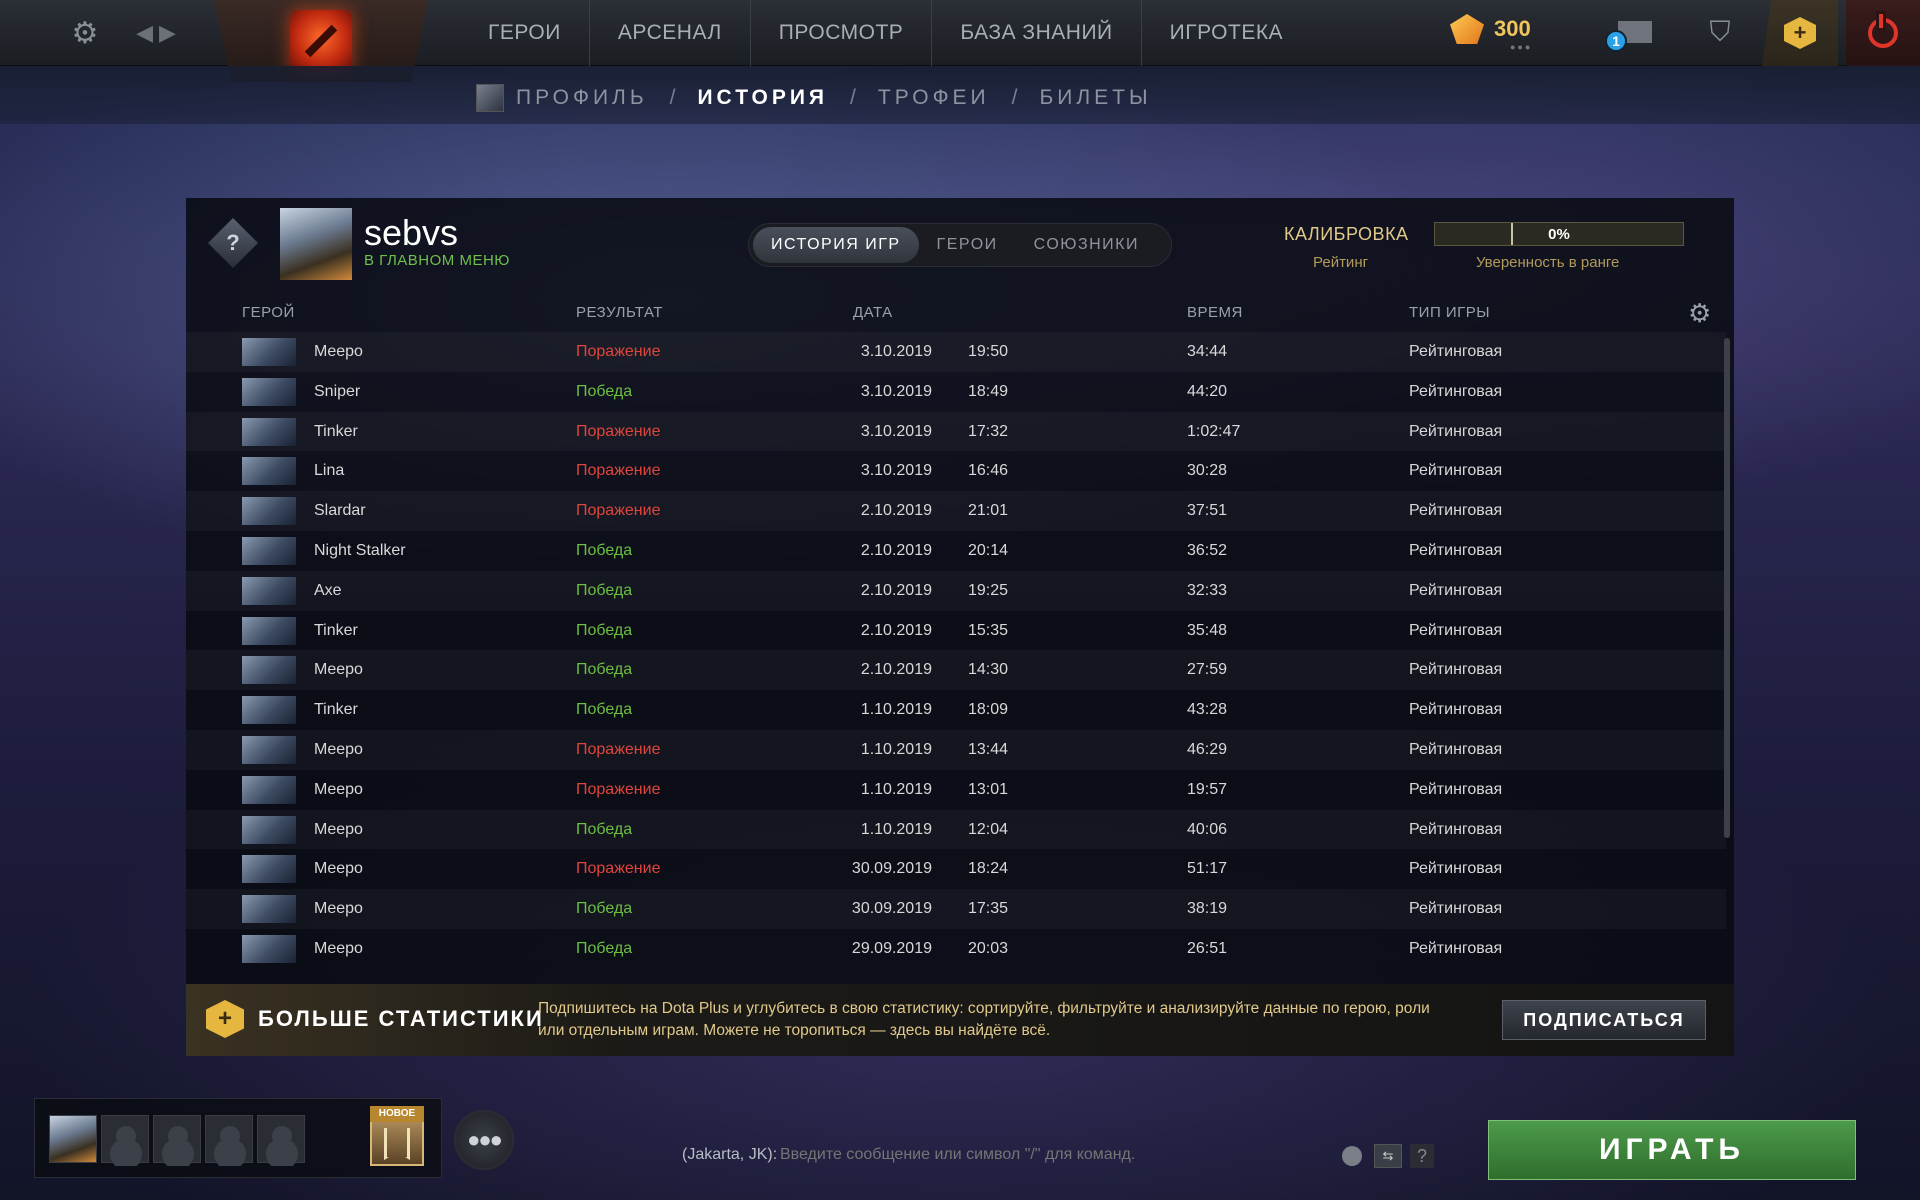 The width and height of the screenshot is (1920, 1200). What do you see at coordinates (896, 351) in the screenshot?
I see `match-date: 3.10.2019` at bounding box center [896, 351].